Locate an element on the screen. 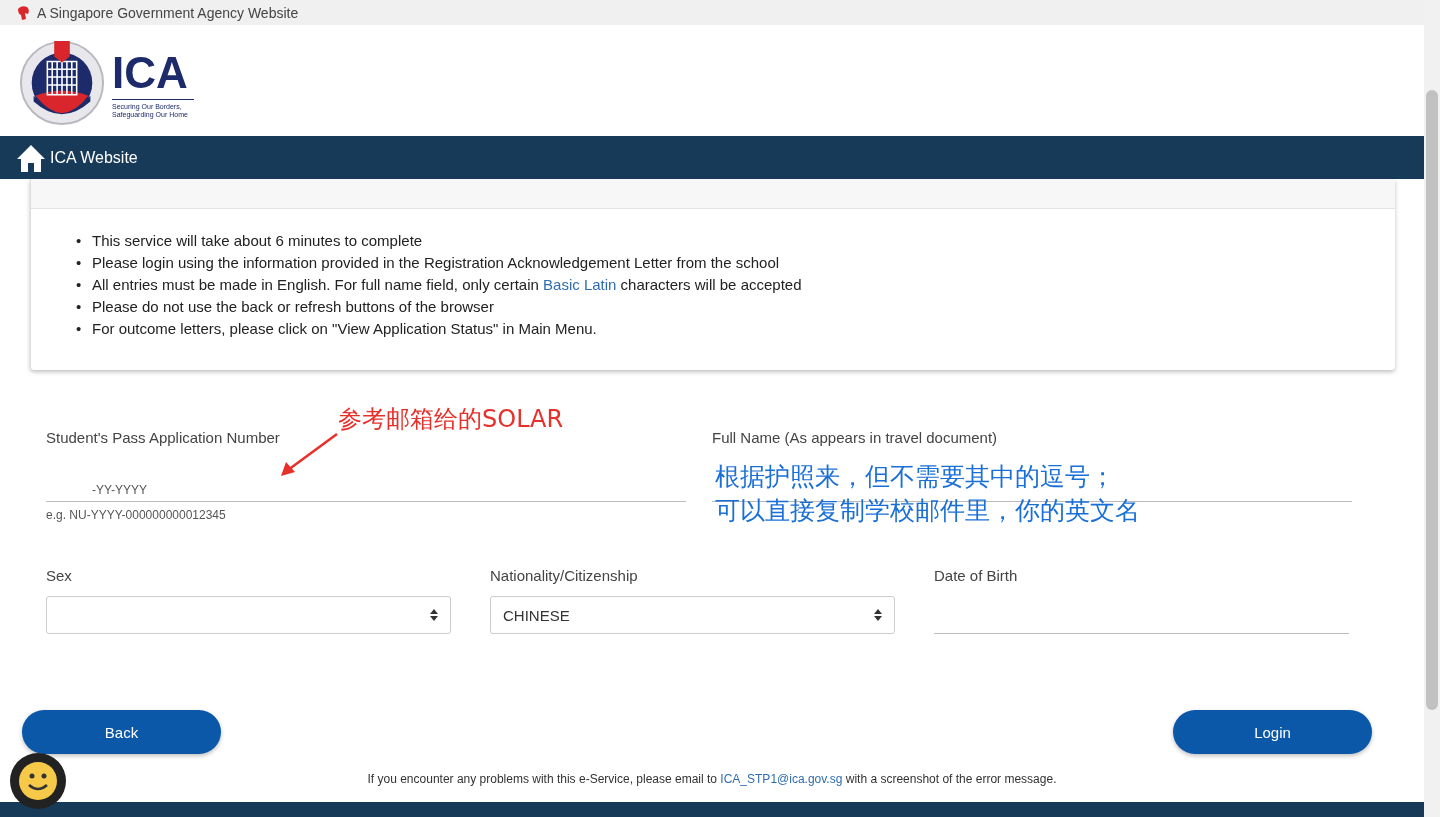 This screenshot has height=817, width=1440. note-item: This service will take about 6 minutes to complete is located at coordinates (257, 241).